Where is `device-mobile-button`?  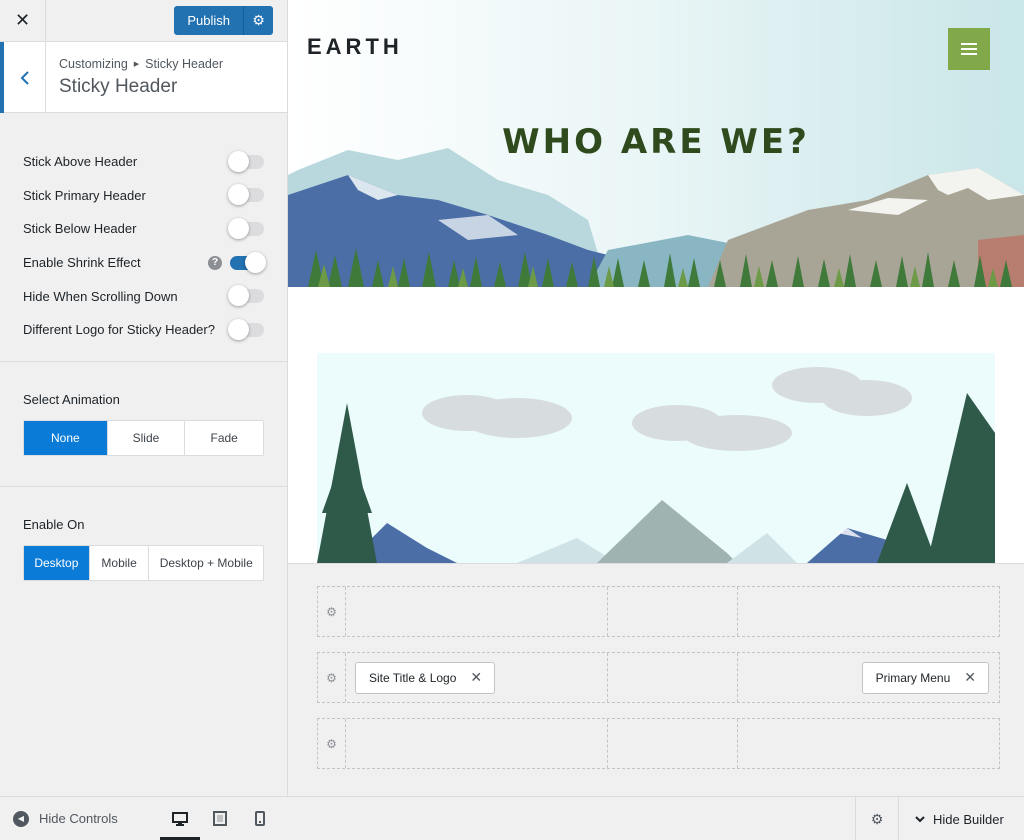
device-mobile-button is located at coordinates (260, 818).